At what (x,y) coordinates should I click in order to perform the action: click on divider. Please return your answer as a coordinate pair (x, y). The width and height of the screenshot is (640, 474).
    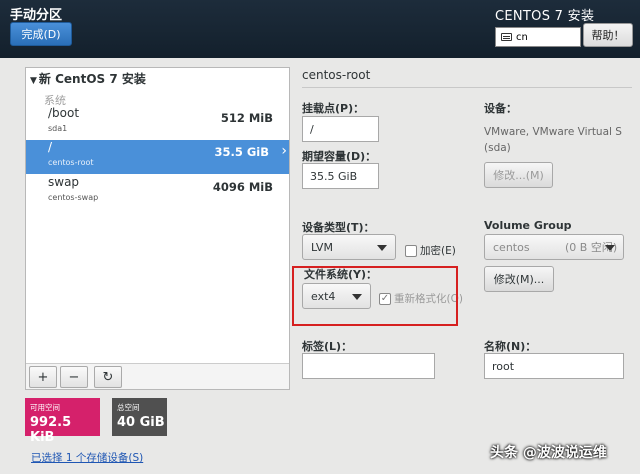
    Looking at the image, I should click on (467, 87).